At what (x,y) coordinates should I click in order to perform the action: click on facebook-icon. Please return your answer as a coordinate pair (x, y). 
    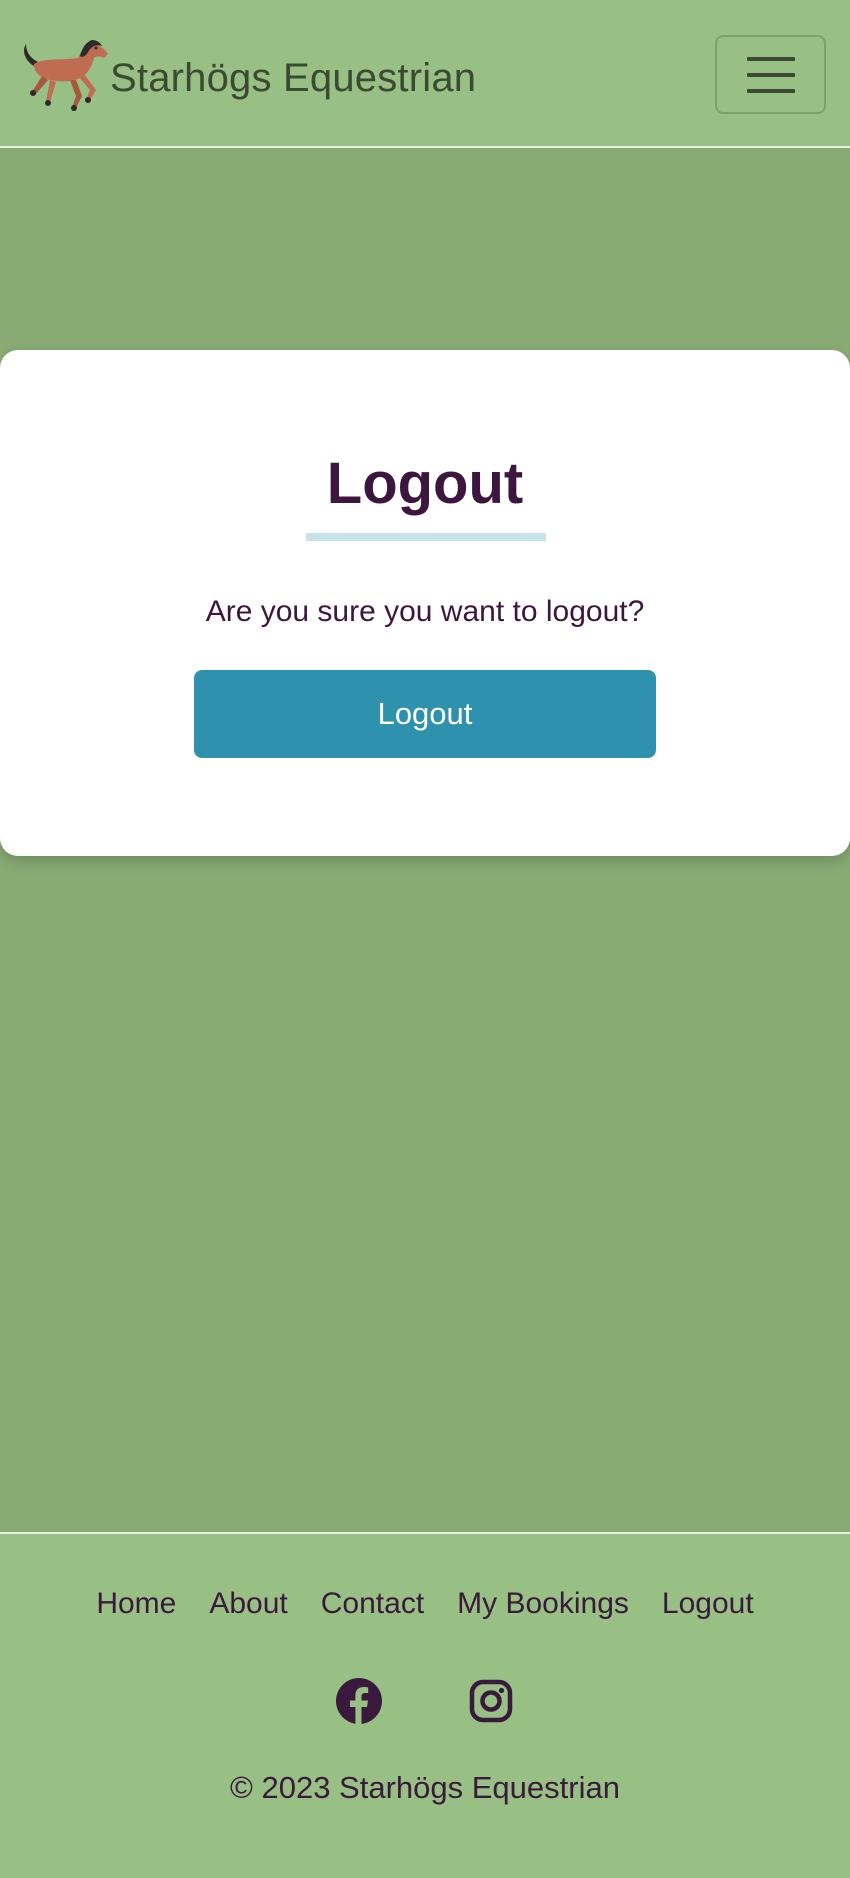
    Looking at the image, I should click on (359, 1701).